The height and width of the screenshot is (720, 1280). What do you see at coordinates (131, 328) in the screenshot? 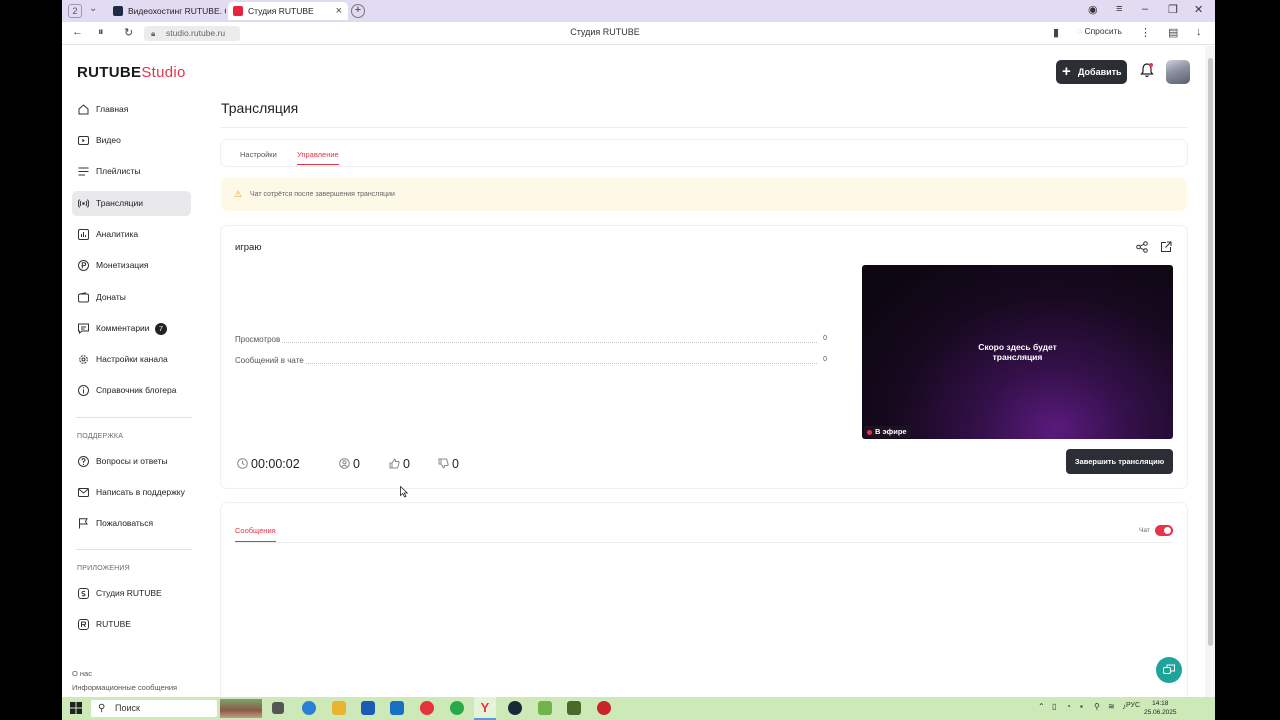
I see `sidebar-item-comments: Комментарии 7` at bounding box center [131, 328].